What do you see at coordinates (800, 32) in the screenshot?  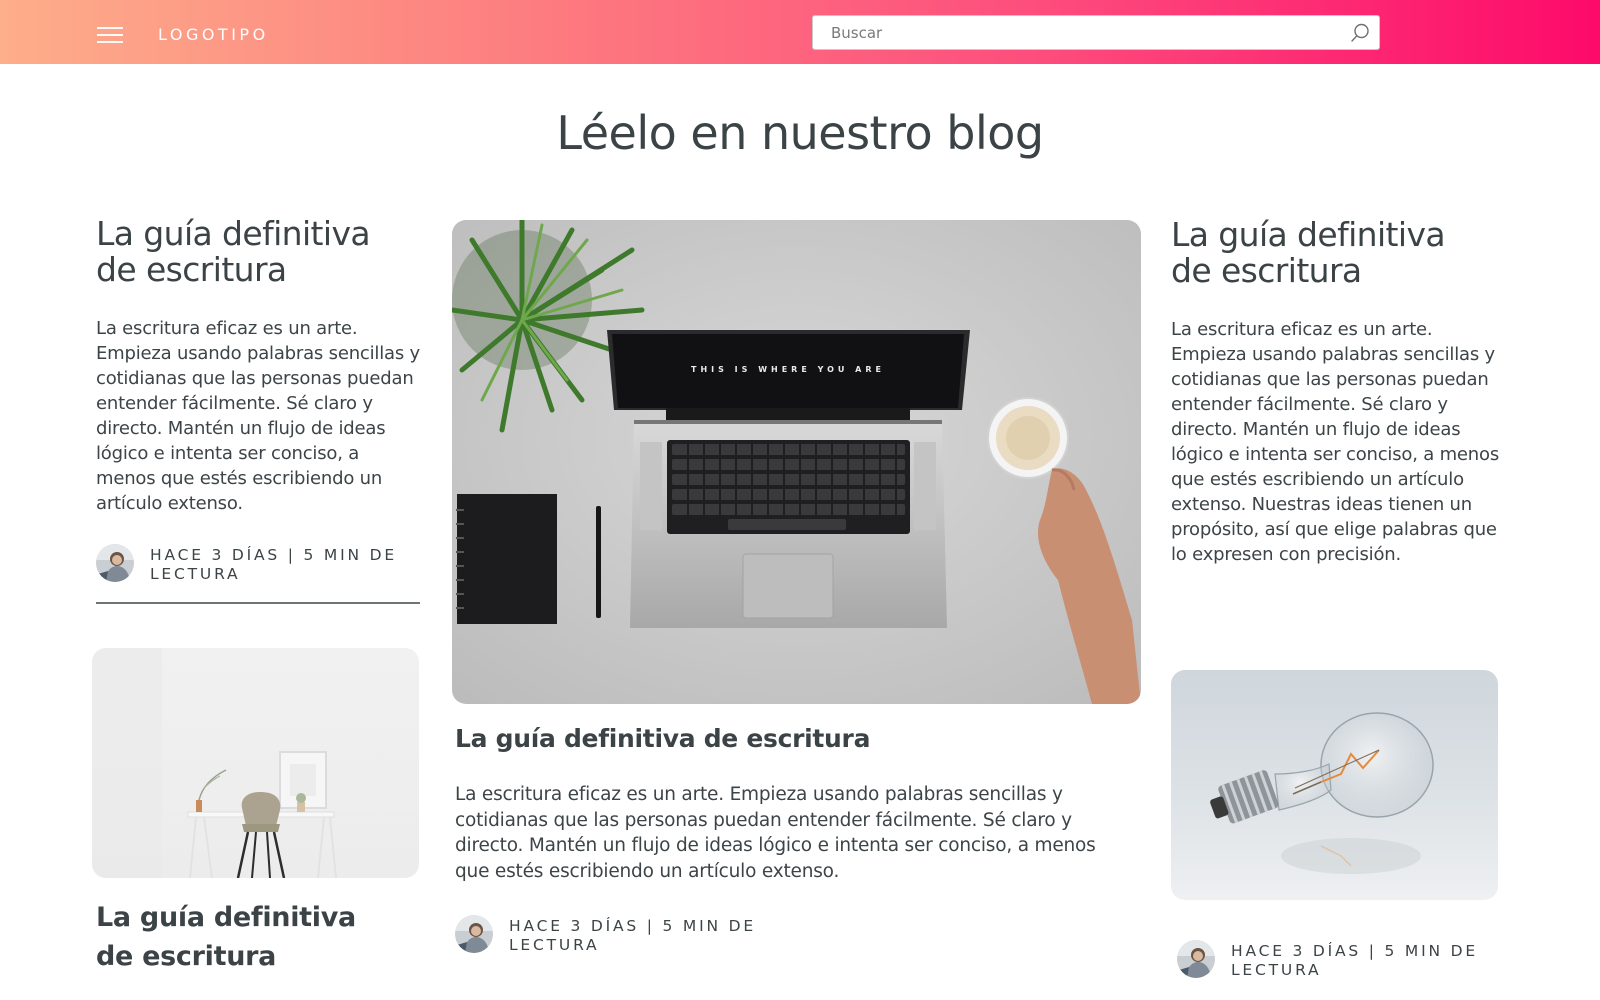 I see `top-header: LOGOTIPO` at bounding box center [800, 32].